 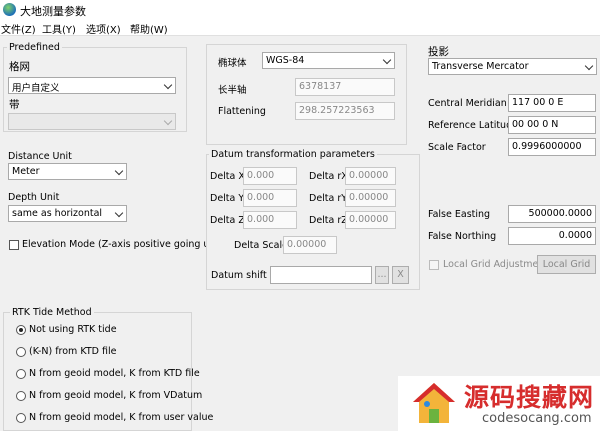 I want to click on depth-unit-select: same as horizontal, so click(x=67, y=213).